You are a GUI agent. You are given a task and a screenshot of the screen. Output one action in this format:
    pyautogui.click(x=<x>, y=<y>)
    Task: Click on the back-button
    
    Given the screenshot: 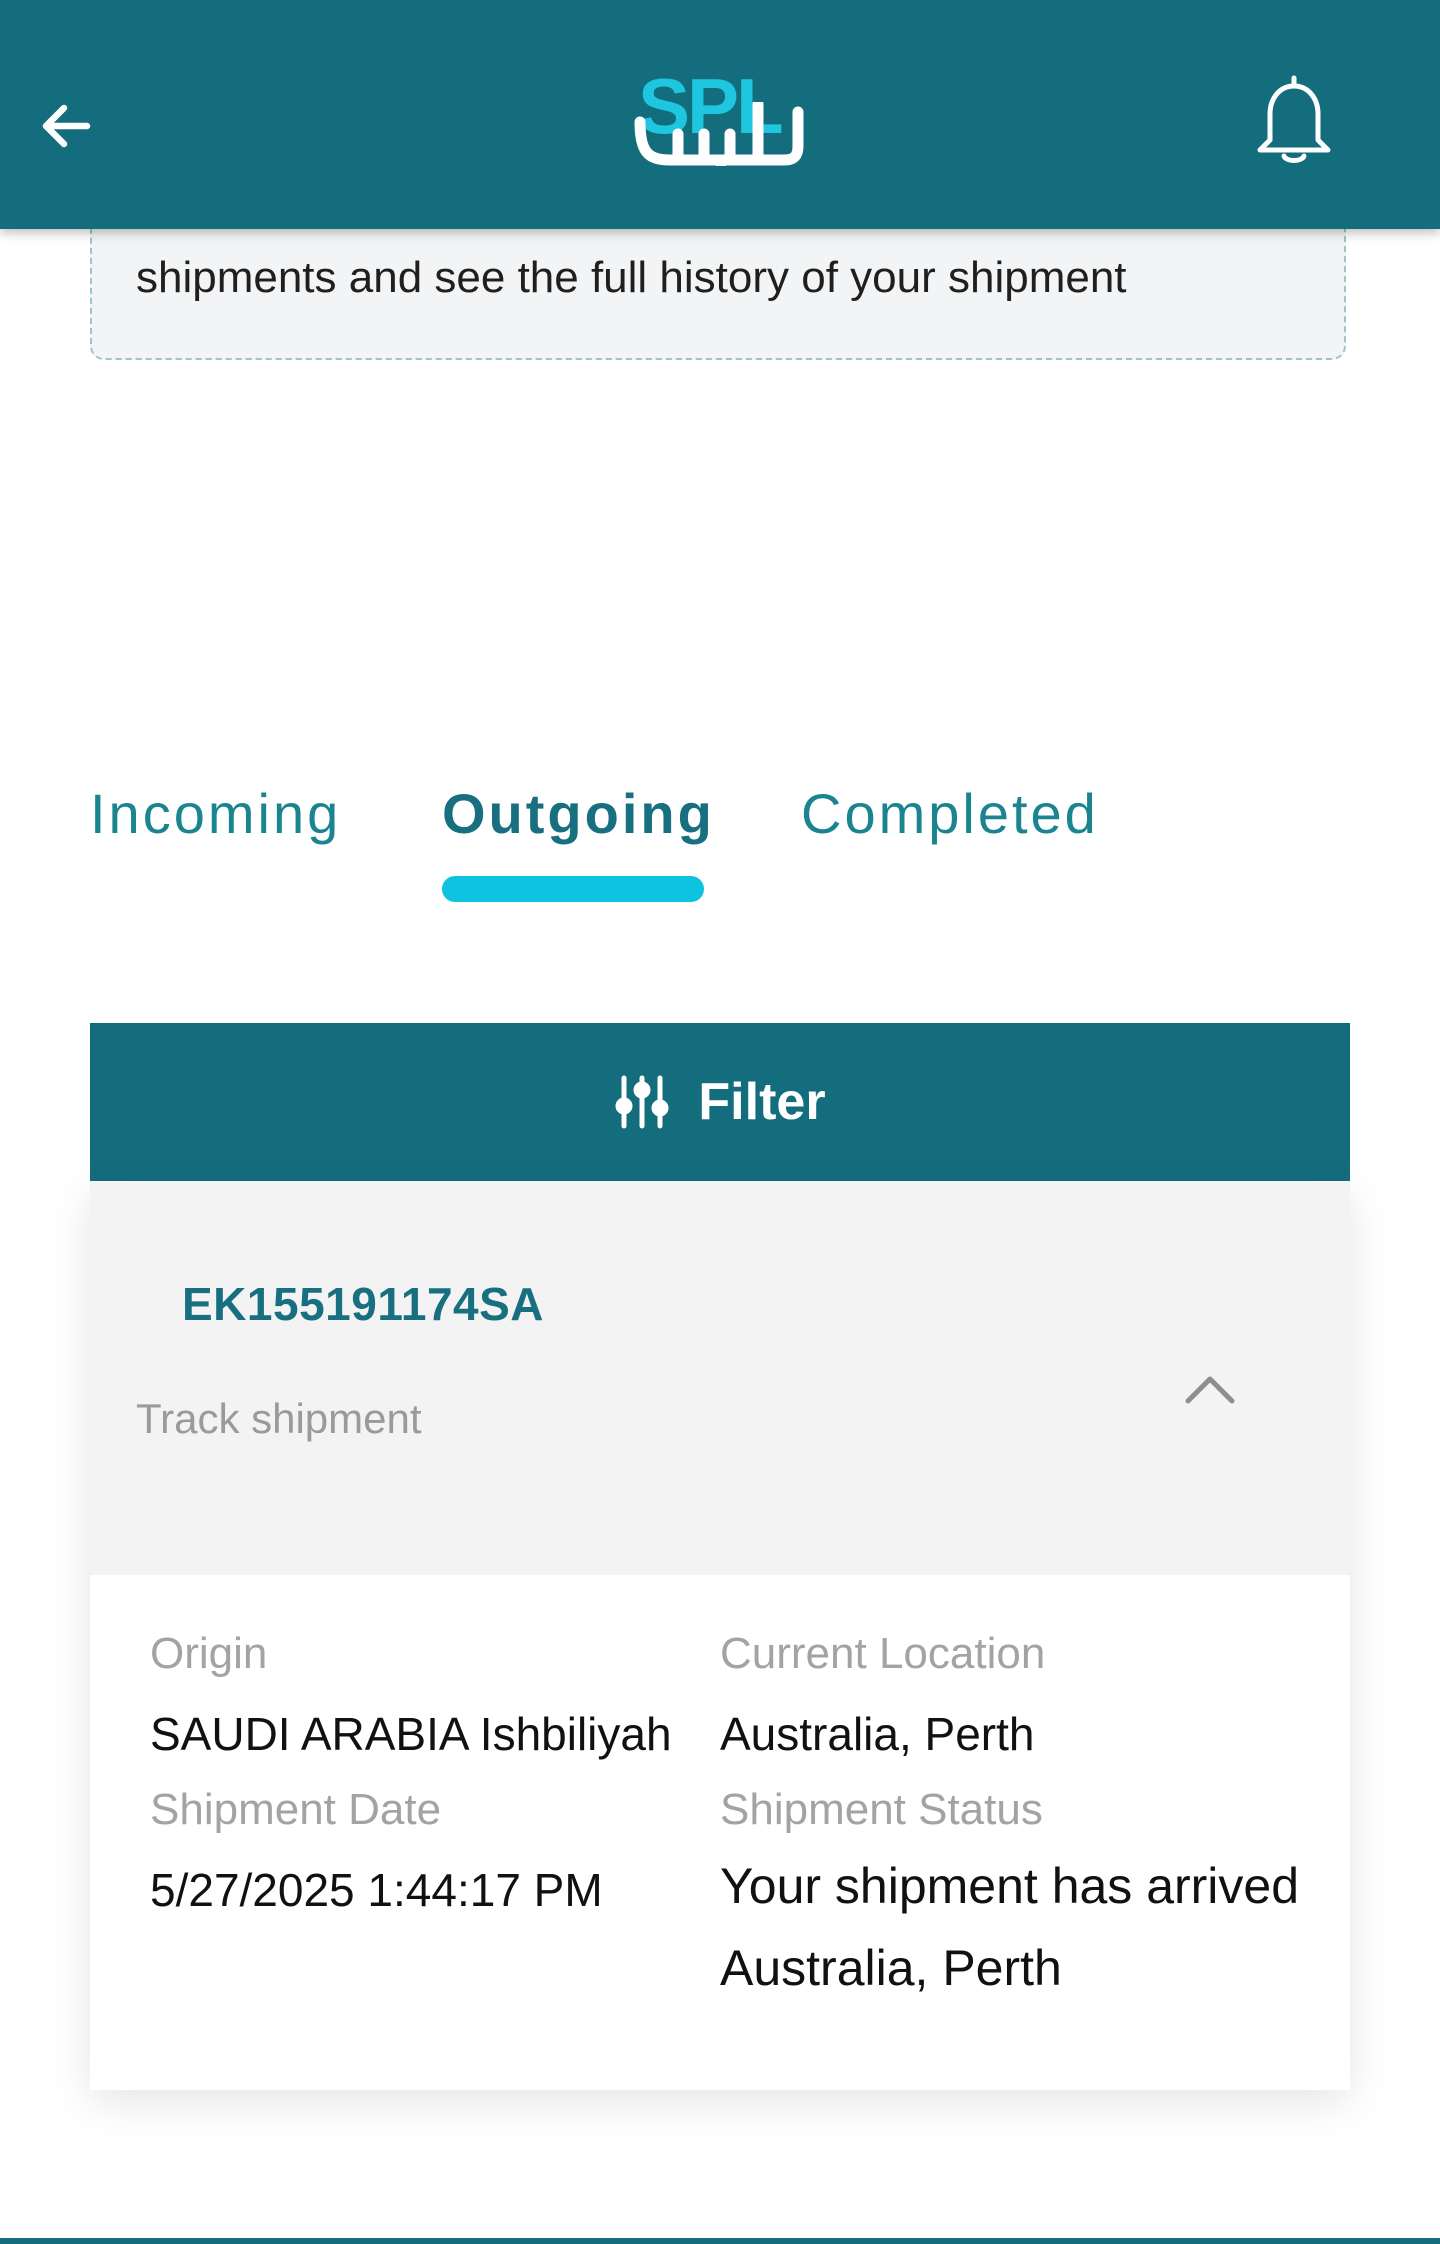 What is the action you would take?
    pyautogui.click(x=66, y=126)
    